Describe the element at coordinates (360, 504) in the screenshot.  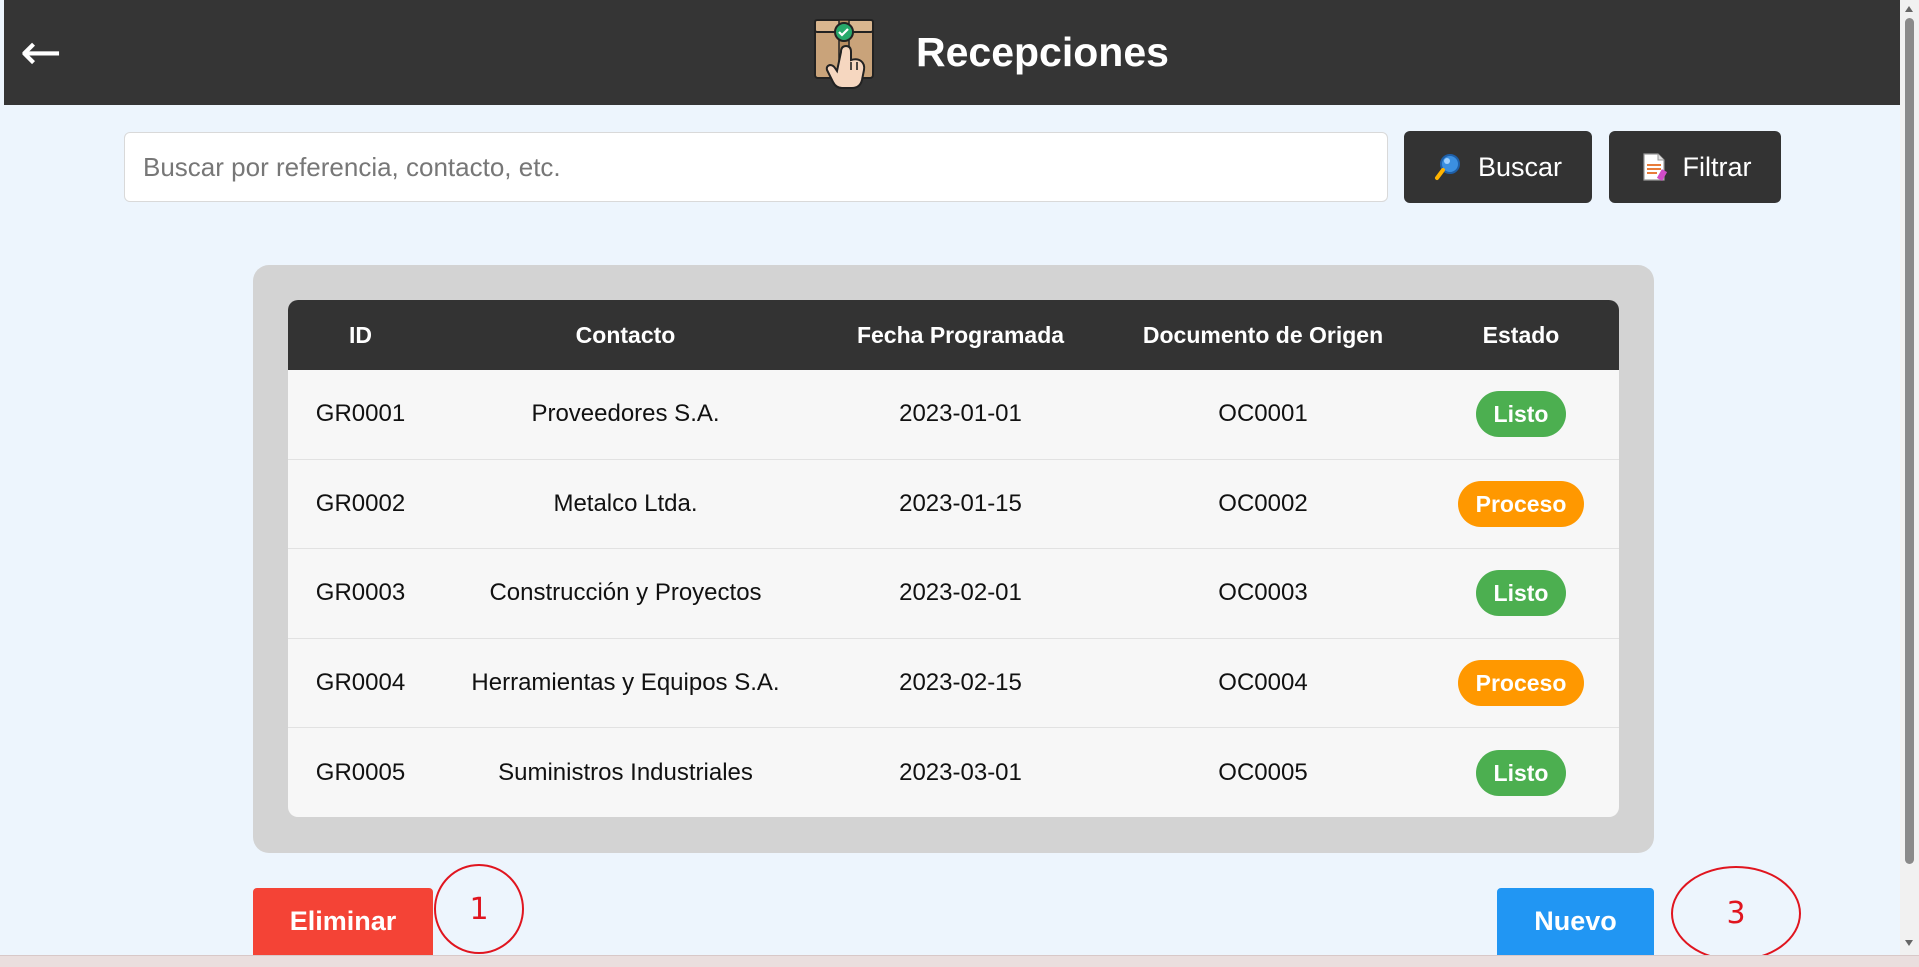
I see `cell-id: GR0002` at that location.